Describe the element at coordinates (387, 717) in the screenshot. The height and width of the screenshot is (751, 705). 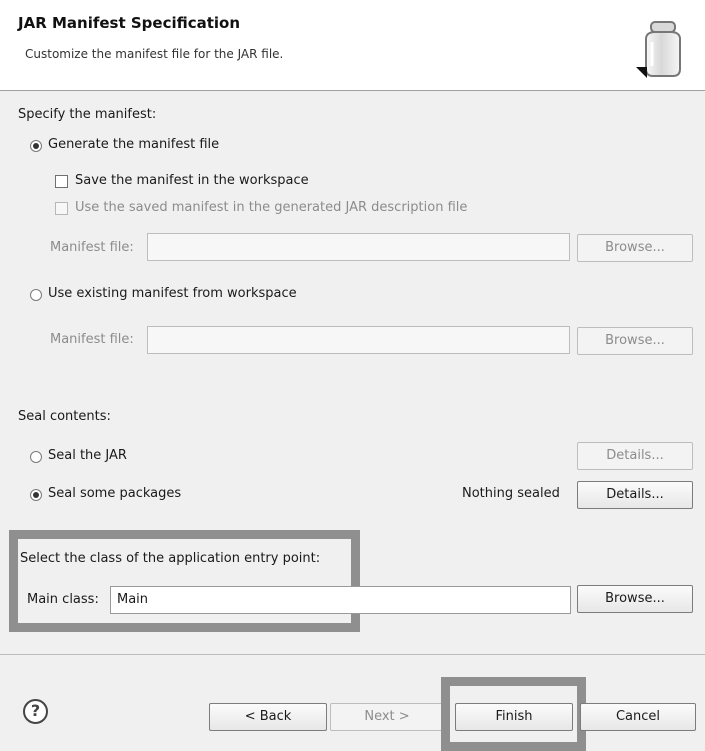
I see `next-button: Next >` at that location.